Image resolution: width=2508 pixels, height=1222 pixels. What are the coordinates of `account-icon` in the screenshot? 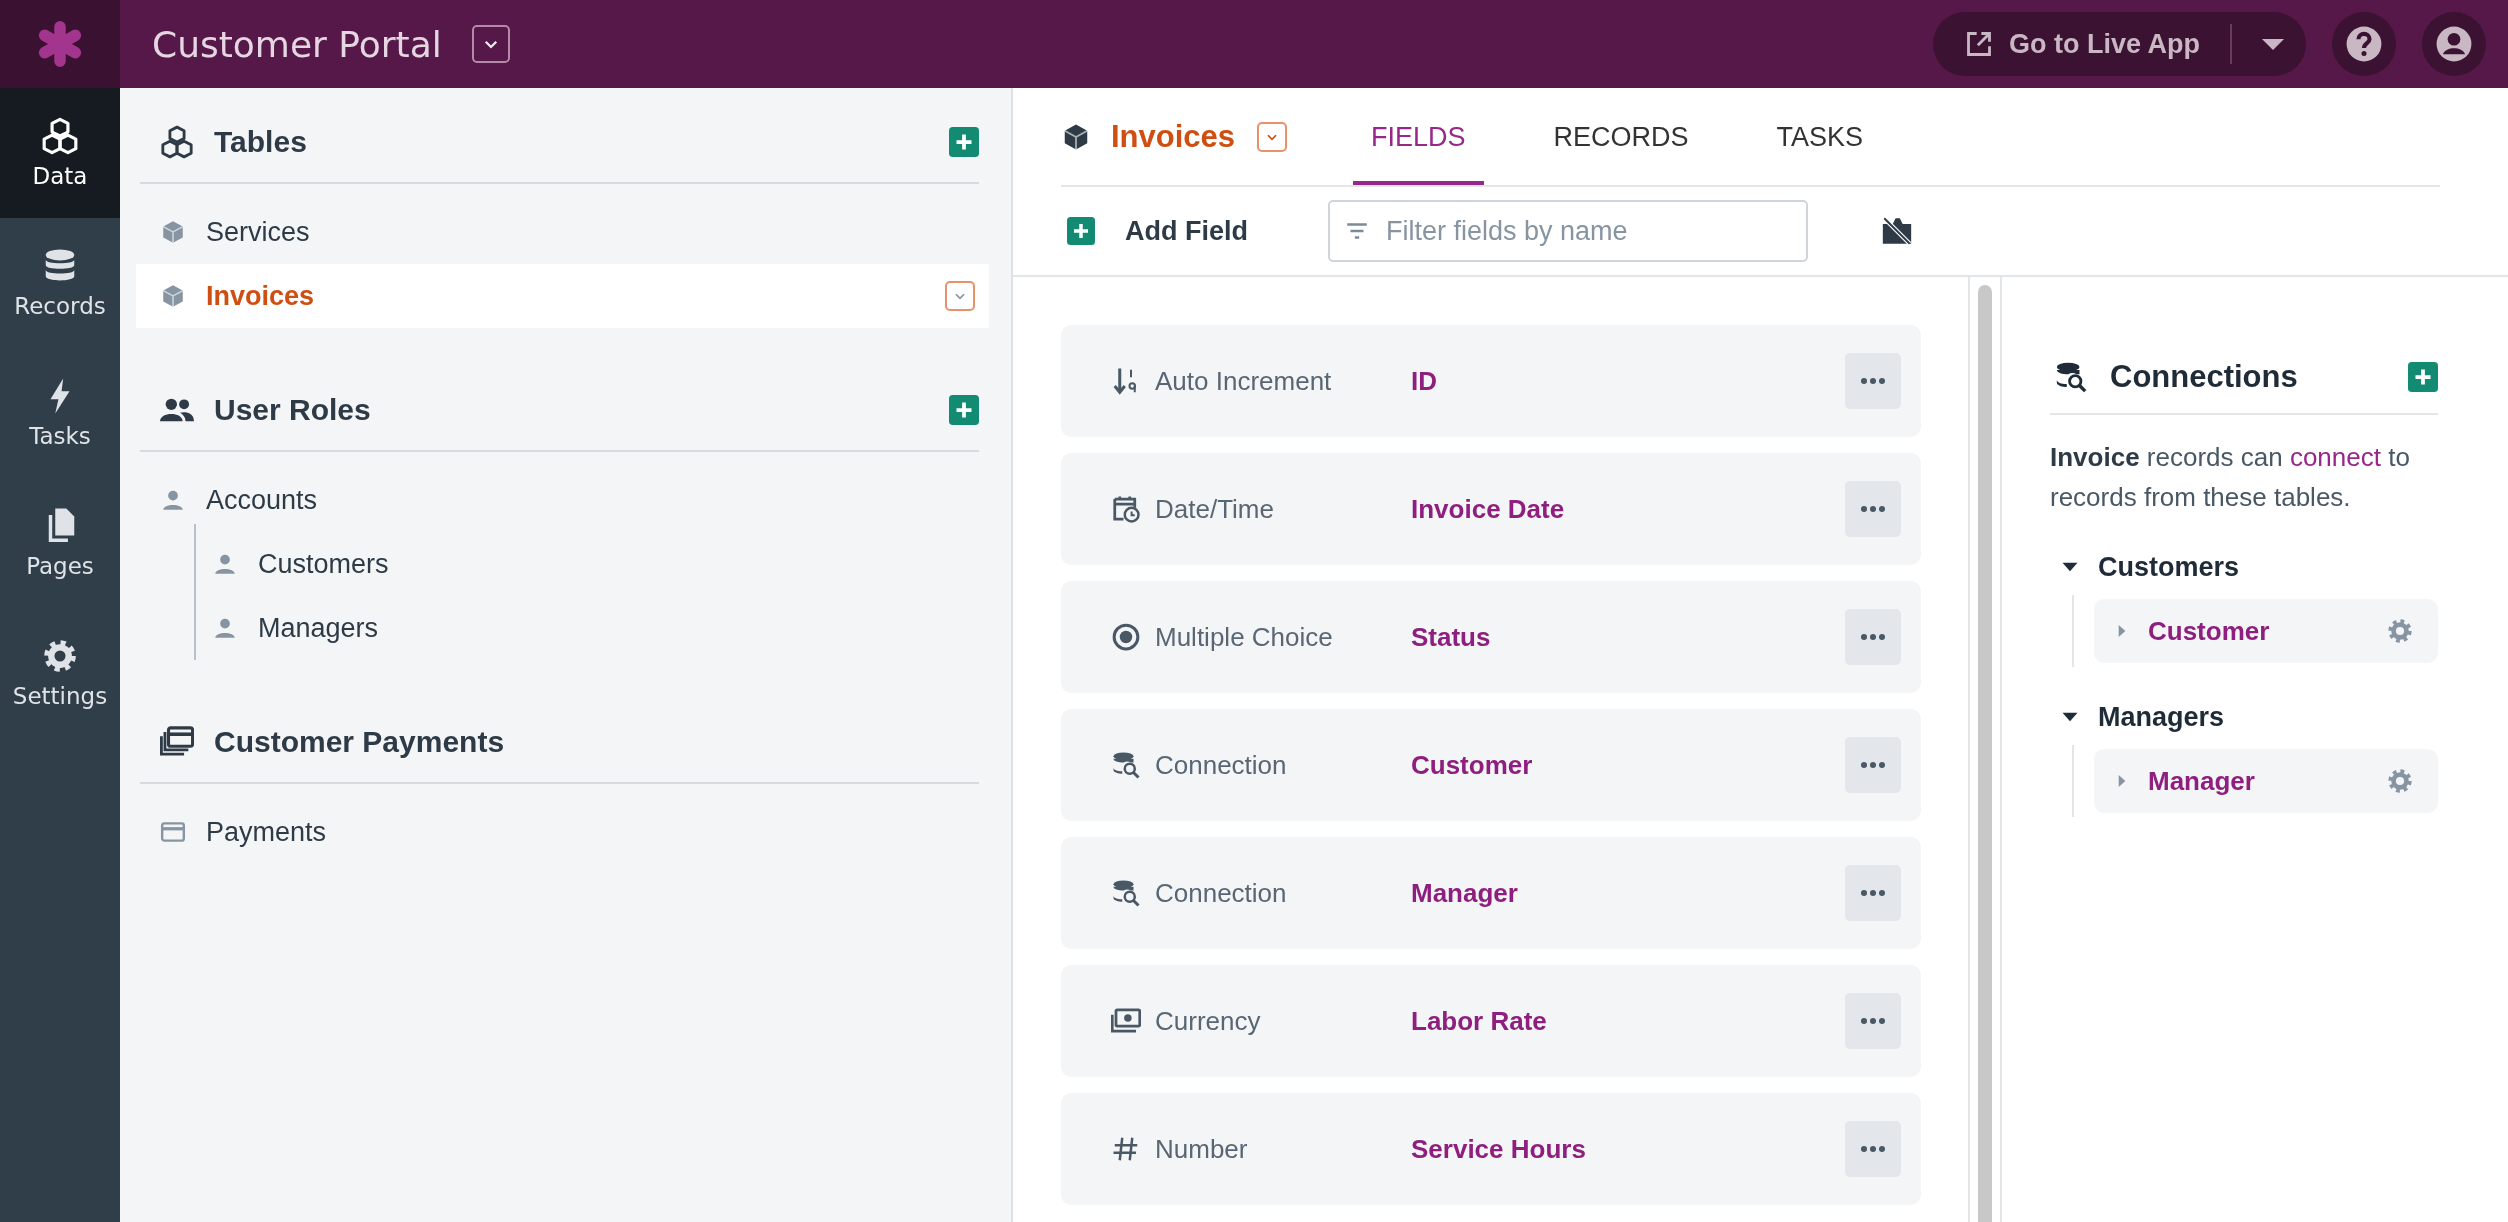 It's located at (2454, 44).